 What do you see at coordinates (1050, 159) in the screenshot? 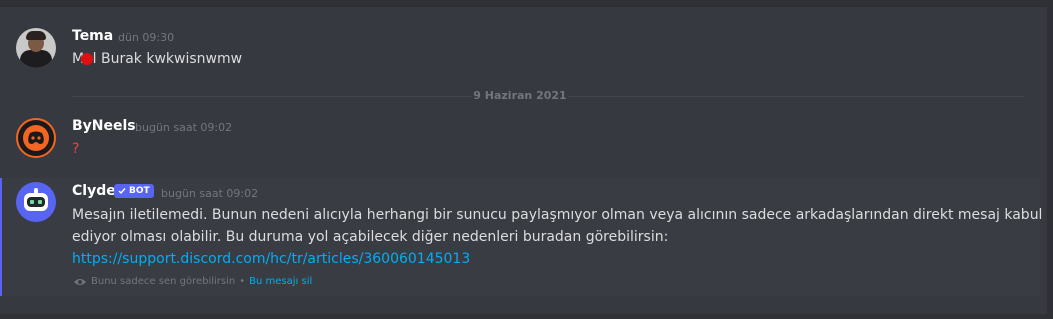
I see `scrollbar-track` at bounding box center [1050, 159].